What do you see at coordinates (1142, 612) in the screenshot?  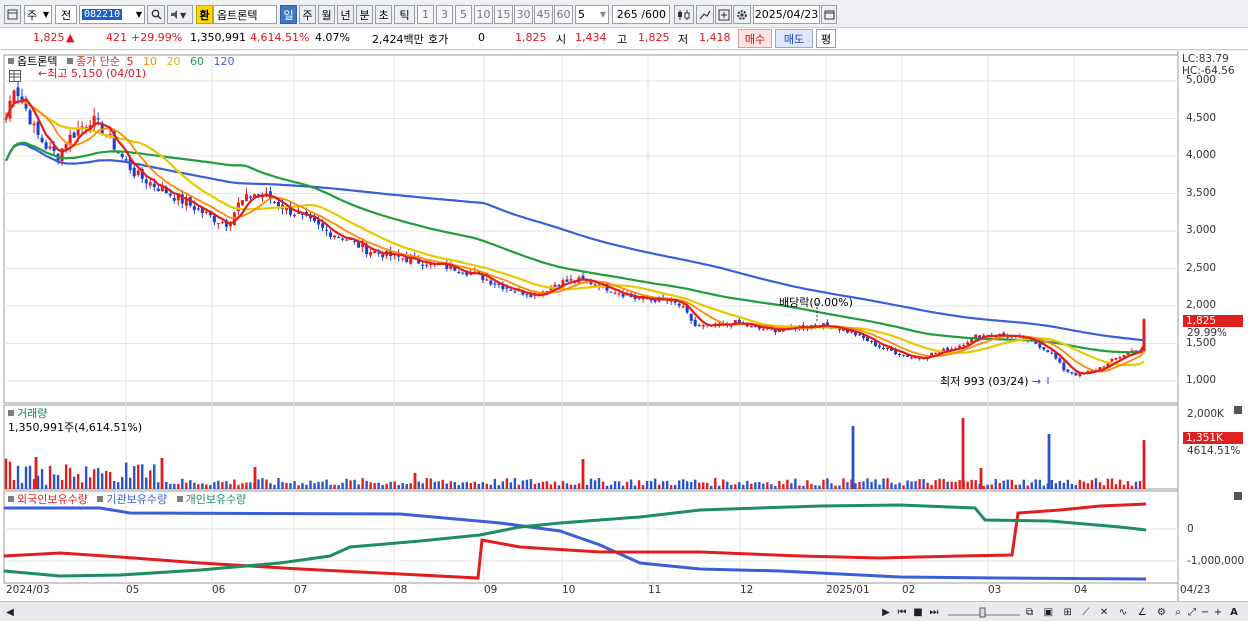 I see `angle-tool-icon: ∠` at bounding box center [1142, 612].